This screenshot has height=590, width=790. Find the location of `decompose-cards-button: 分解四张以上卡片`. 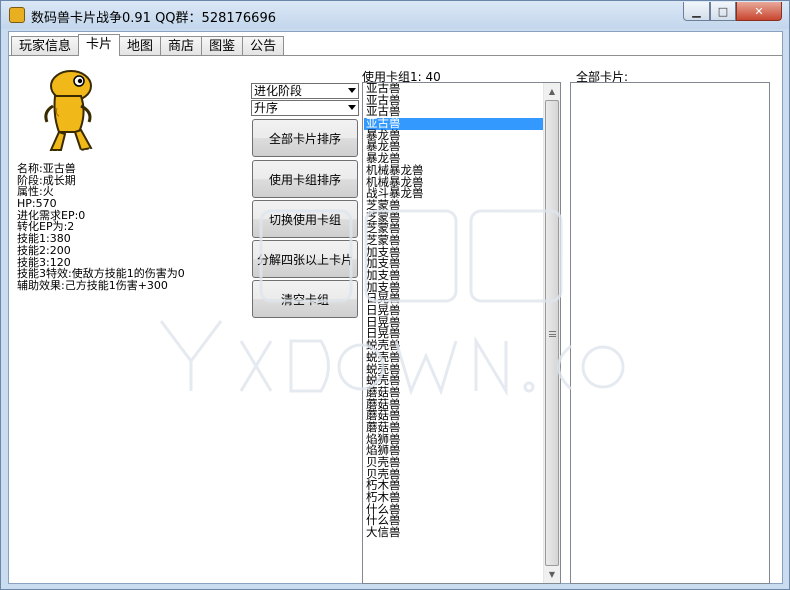

decompose-cards-button: 分解四张以上卡片 is located at coordinates (305, 259).